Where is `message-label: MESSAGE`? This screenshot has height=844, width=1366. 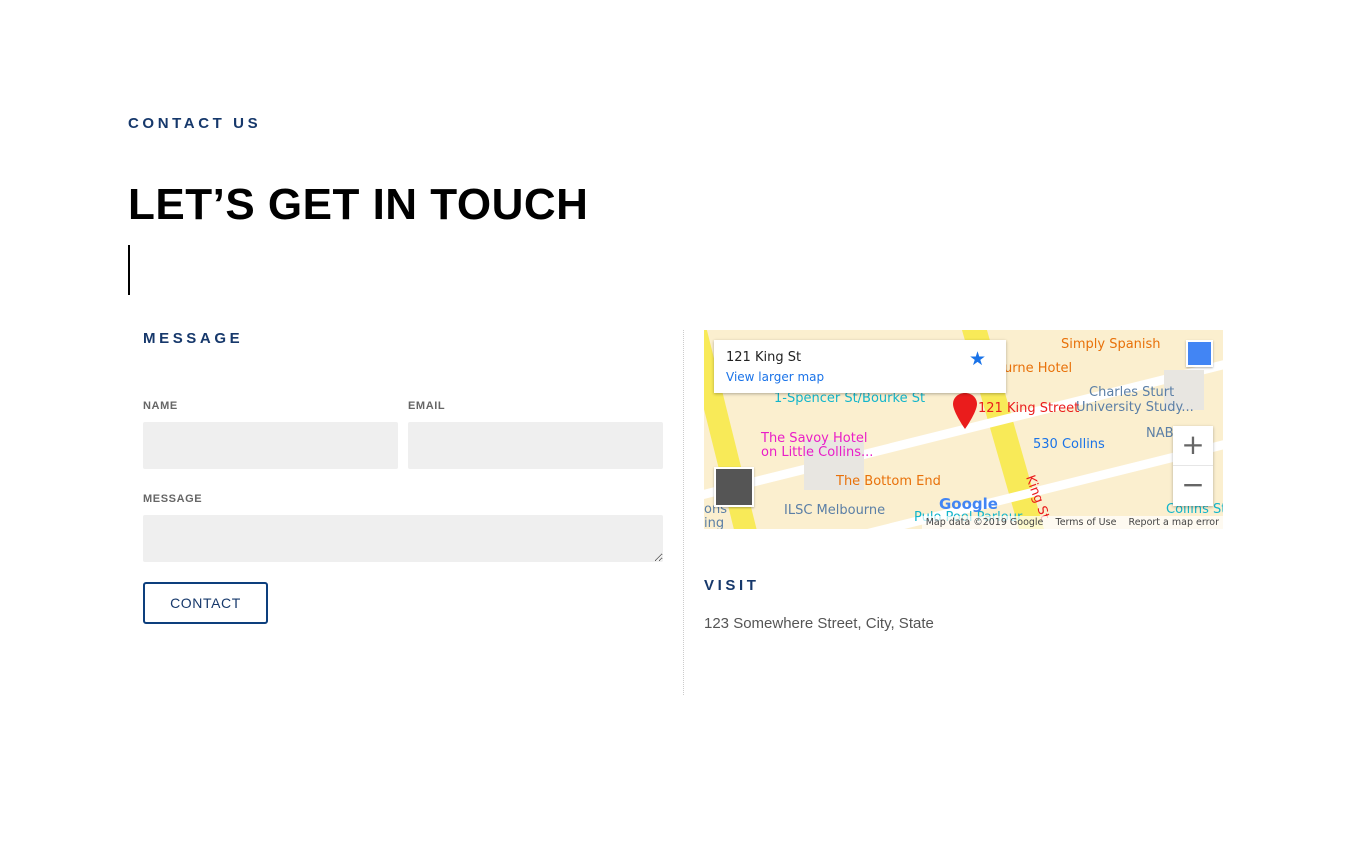 message-label: MESSAGE is located at coordinates (173, 499).